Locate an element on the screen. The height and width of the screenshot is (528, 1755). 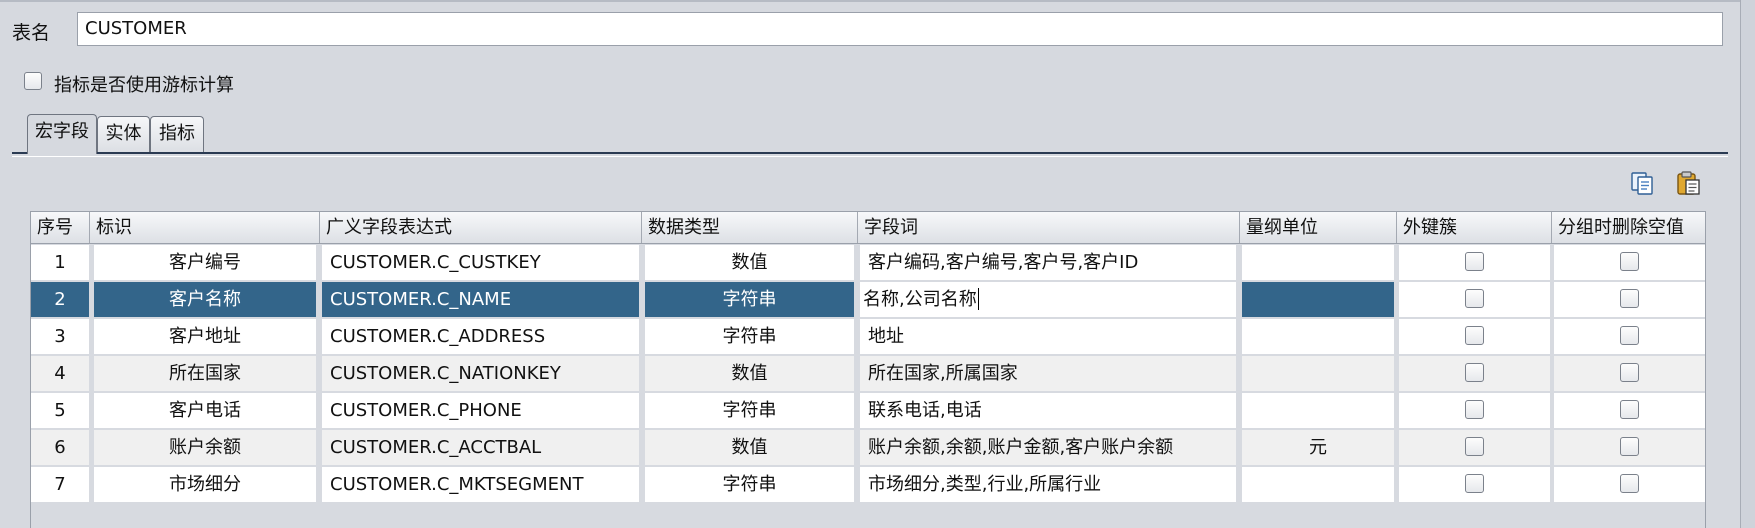
cell-field-words: 所在国家,所属国家 is located at coordinates (1048, 373).